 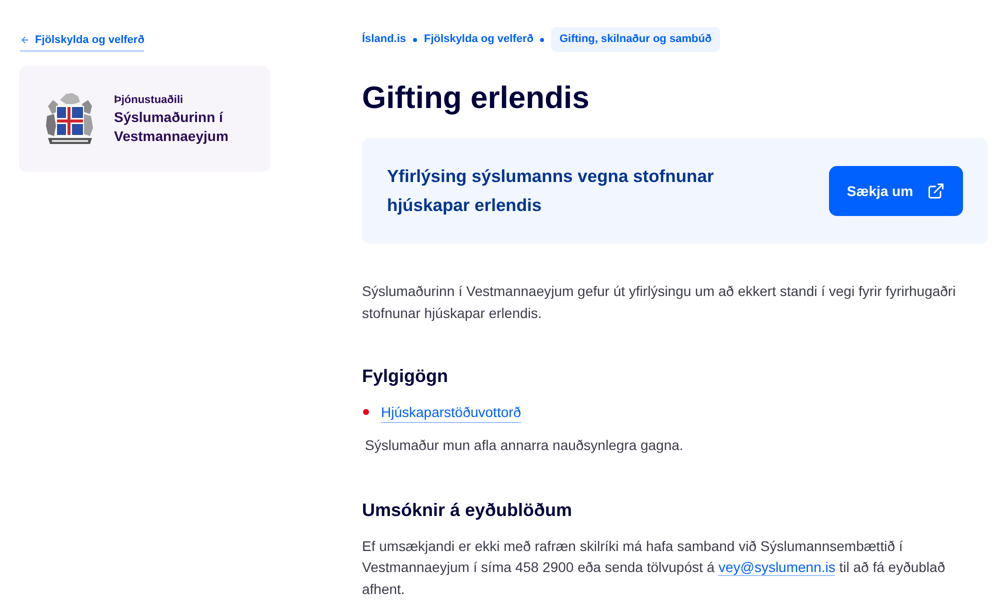 I want to click on coat-of-arms-logo, so click(x=70, y=119).